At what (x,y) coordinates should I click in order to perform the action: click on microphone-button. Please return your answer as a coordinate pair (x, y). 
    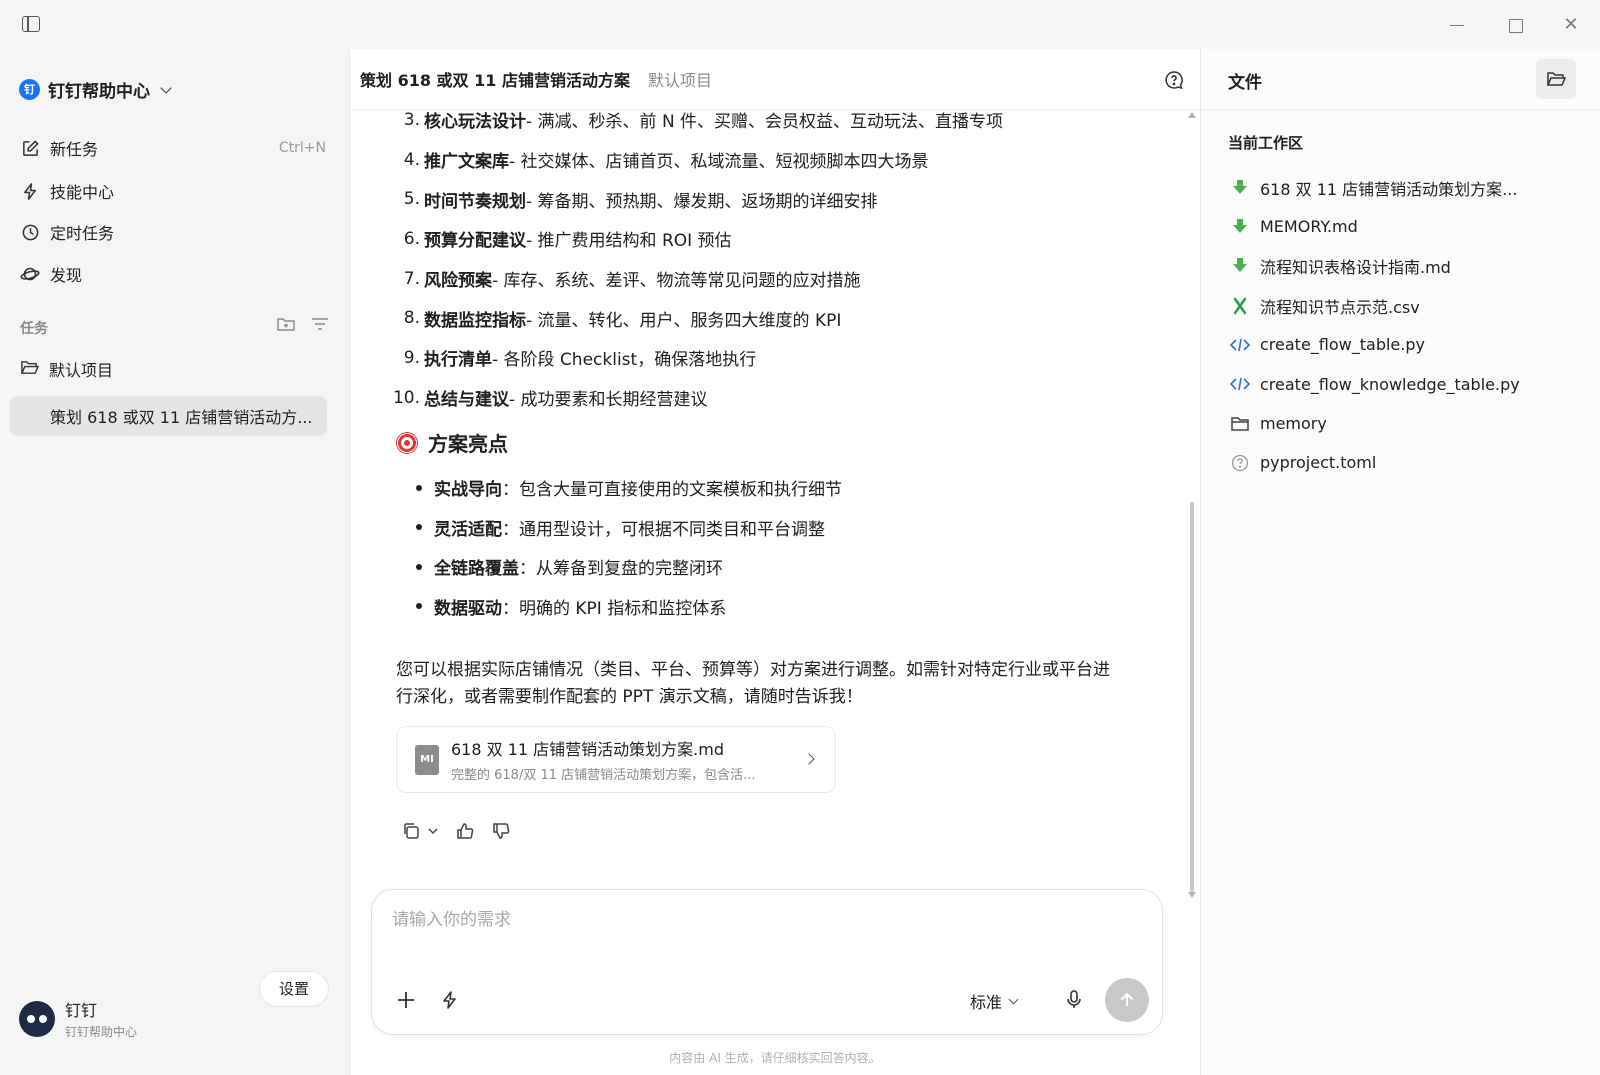
    Looking at the image, I should click on (1074, 1000).